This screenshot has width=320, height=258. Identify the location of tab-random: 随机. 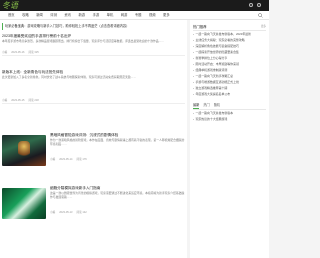
(217, 105).